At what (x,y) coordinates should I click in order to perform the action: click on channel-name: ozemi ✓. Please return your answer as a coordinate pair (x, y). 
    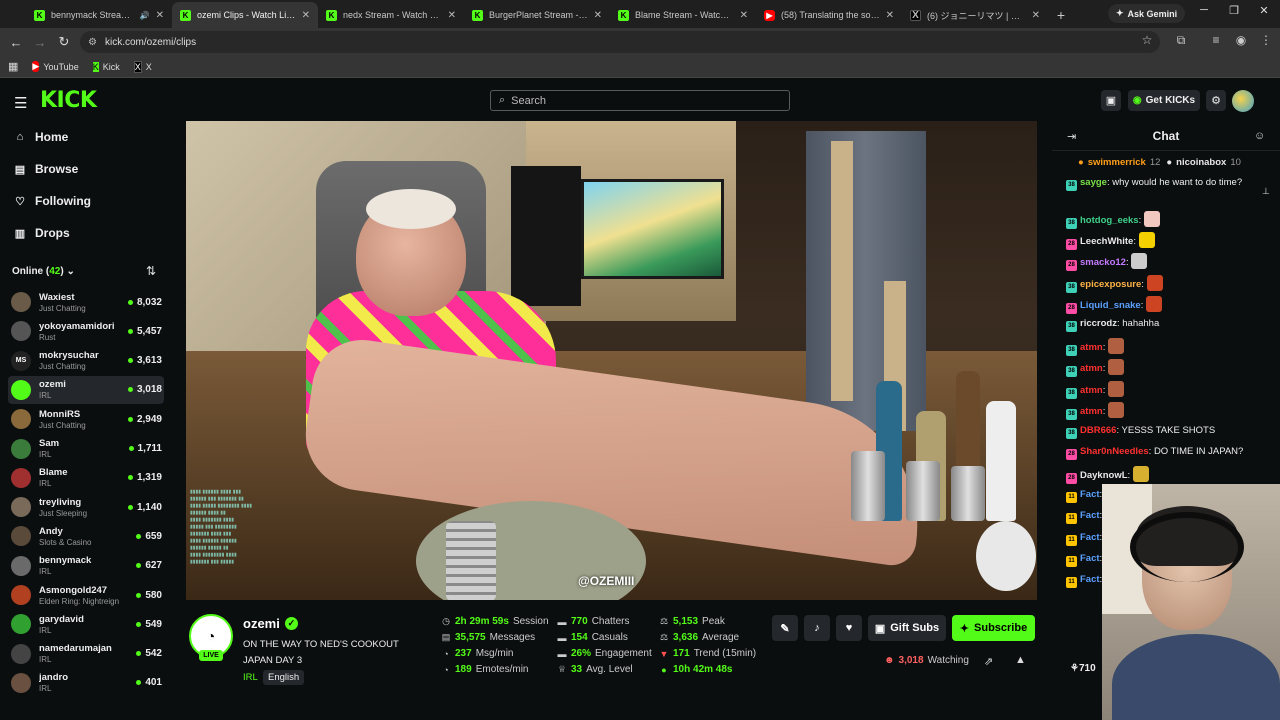
    Looking at the image, I should click on (270, 623).